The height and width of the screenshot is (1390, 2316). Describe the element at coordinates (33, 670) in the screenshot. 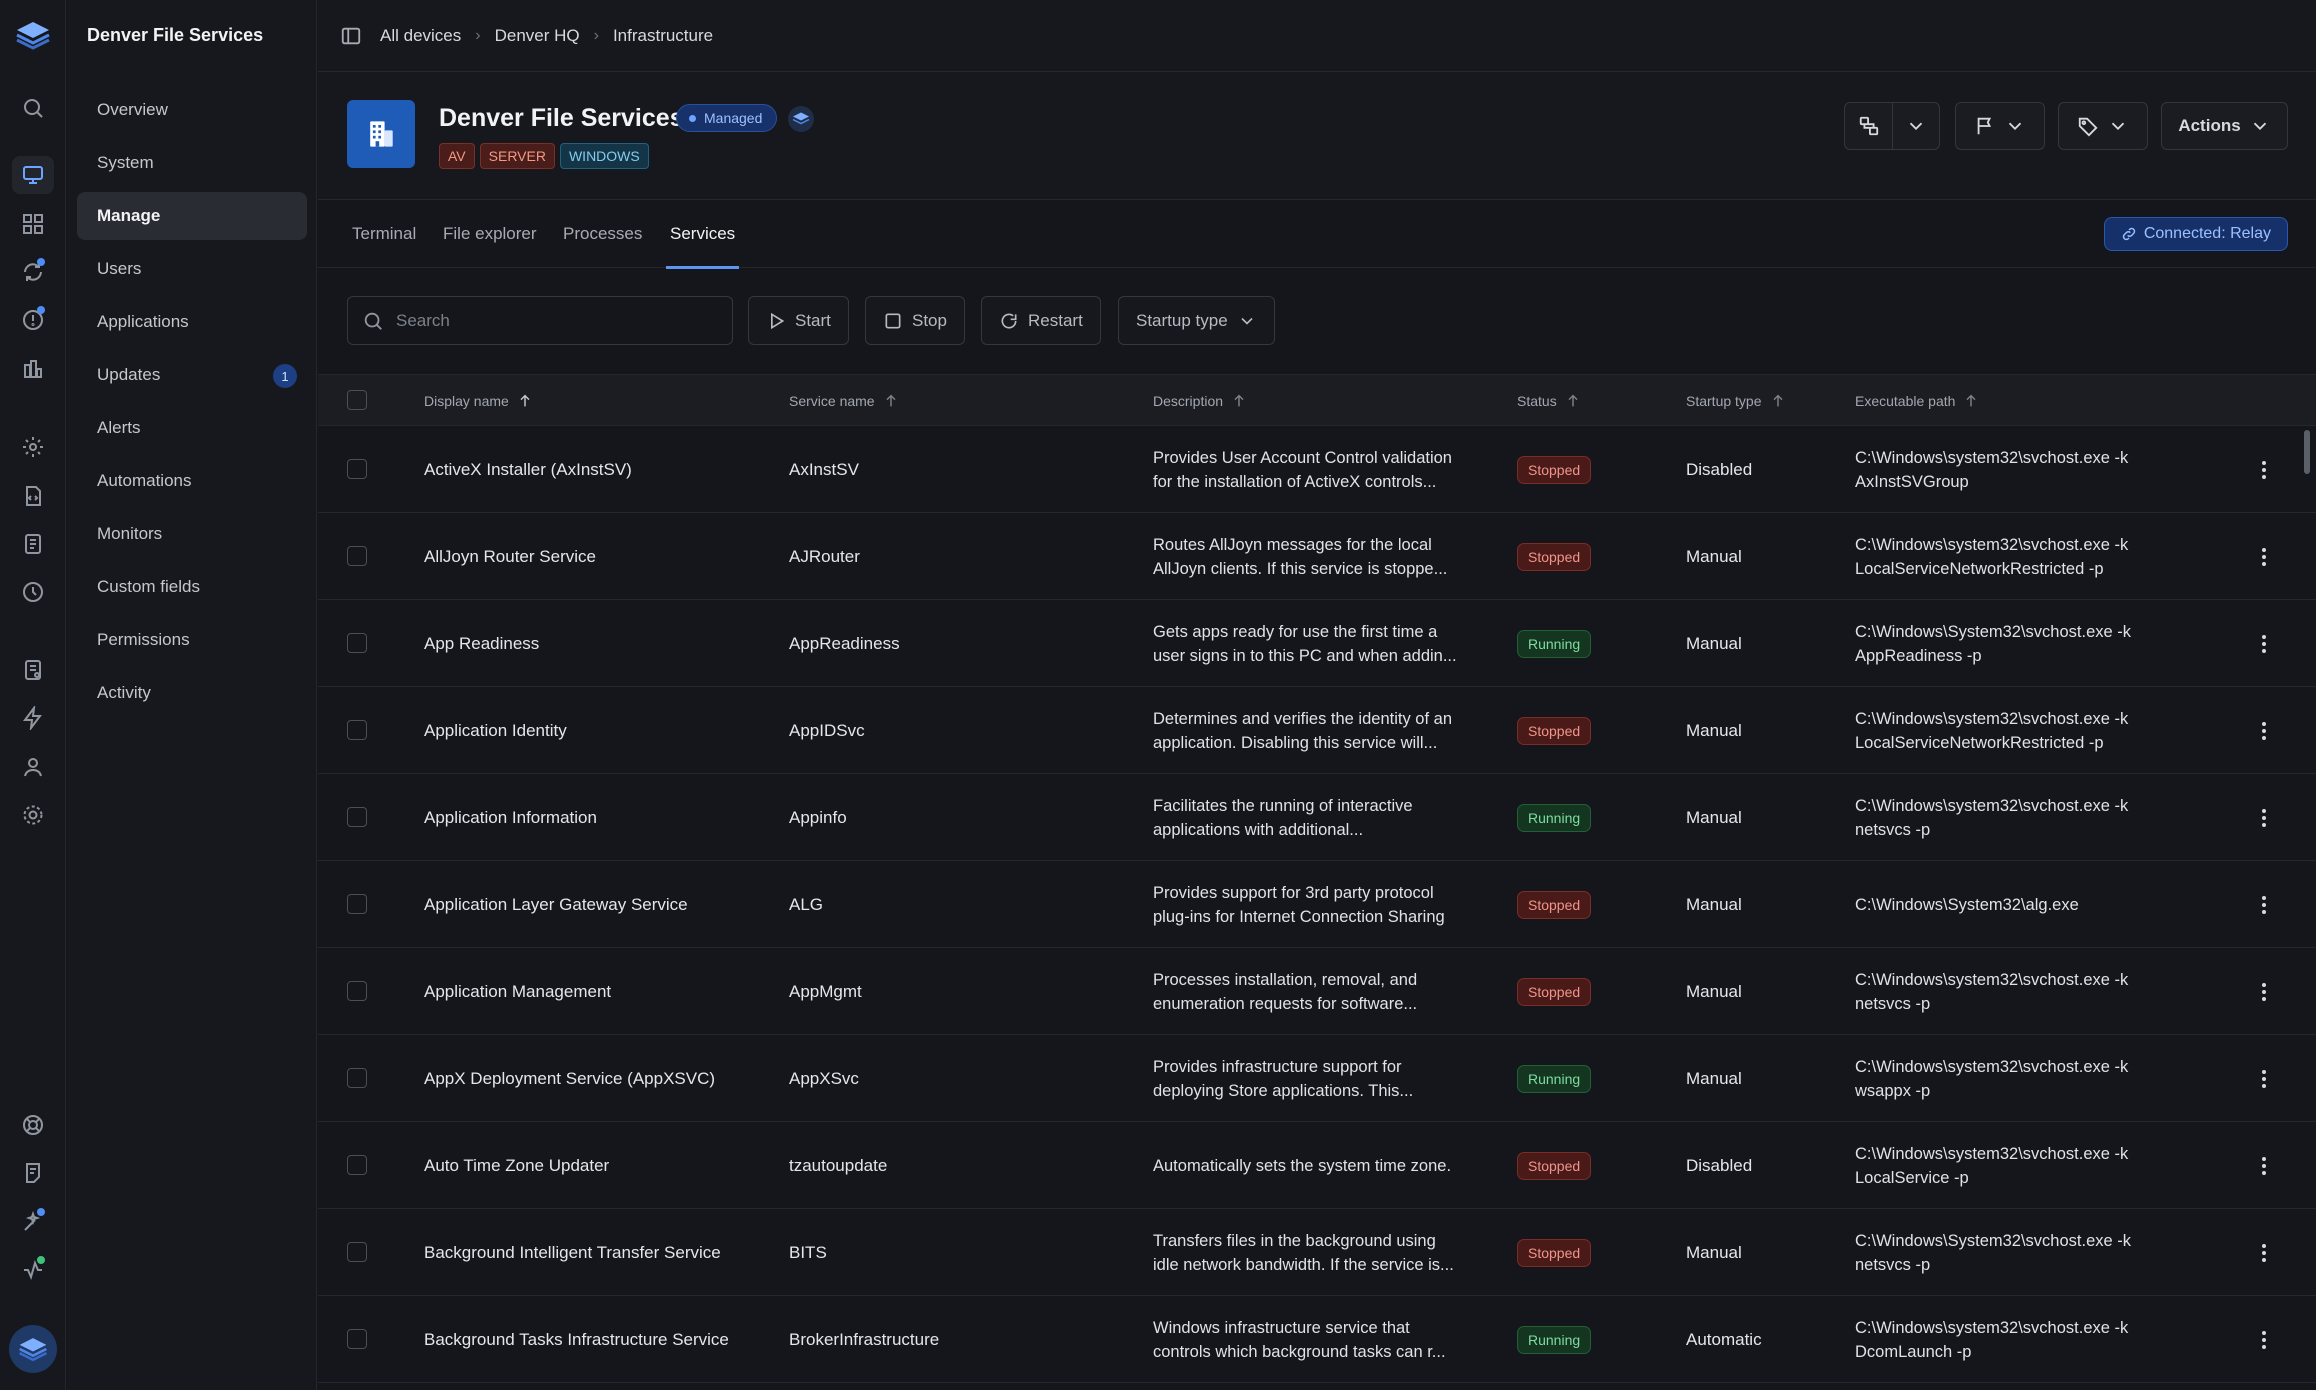

I see `audit-log-icon` at that location.